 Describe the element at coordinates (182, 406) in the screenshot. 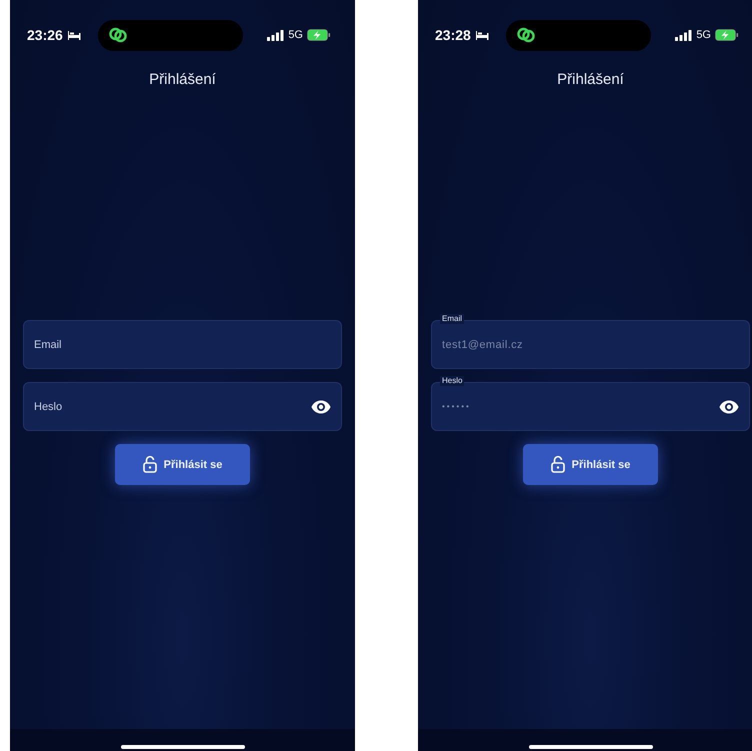

I see `input-field: Heslo` at that location.